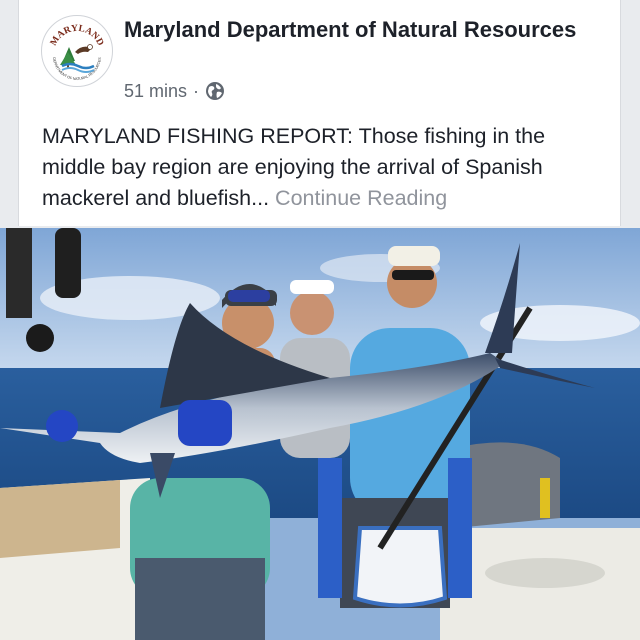 The width and height of the screenshot is (640, 640). I want to click on dnr-logo: MARYLAND DEPARTMENT OF NATURAL RESOURCES, so click(77, 51).